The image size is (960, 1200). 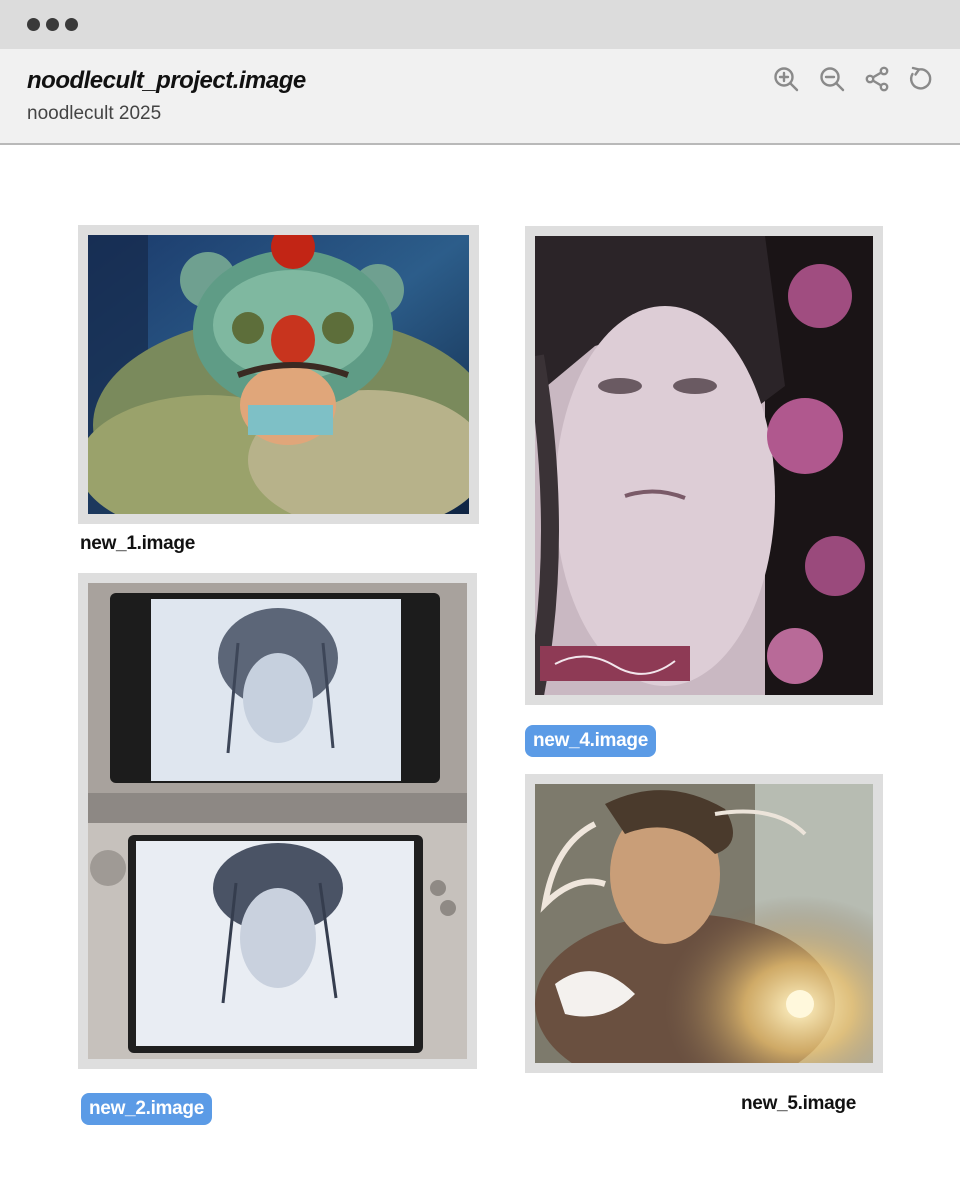 What do you see at coordinates (798, 1103) in the screenshot?
I see `image-caption-new-5: new_5.image` at bounding box center [798, 1103].